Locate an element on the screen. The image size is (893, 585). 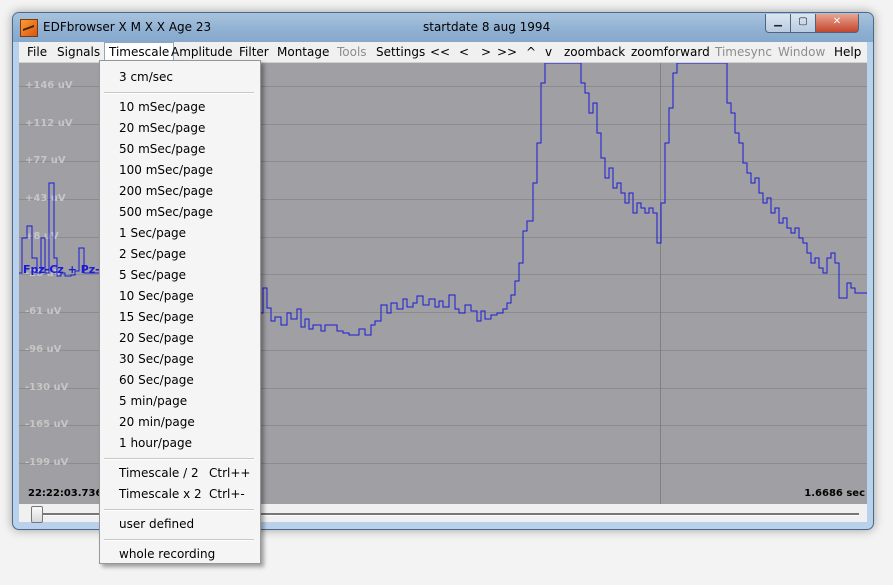
timescale-menu-item: 500 mSec/page is located at coordinates (180, 213).